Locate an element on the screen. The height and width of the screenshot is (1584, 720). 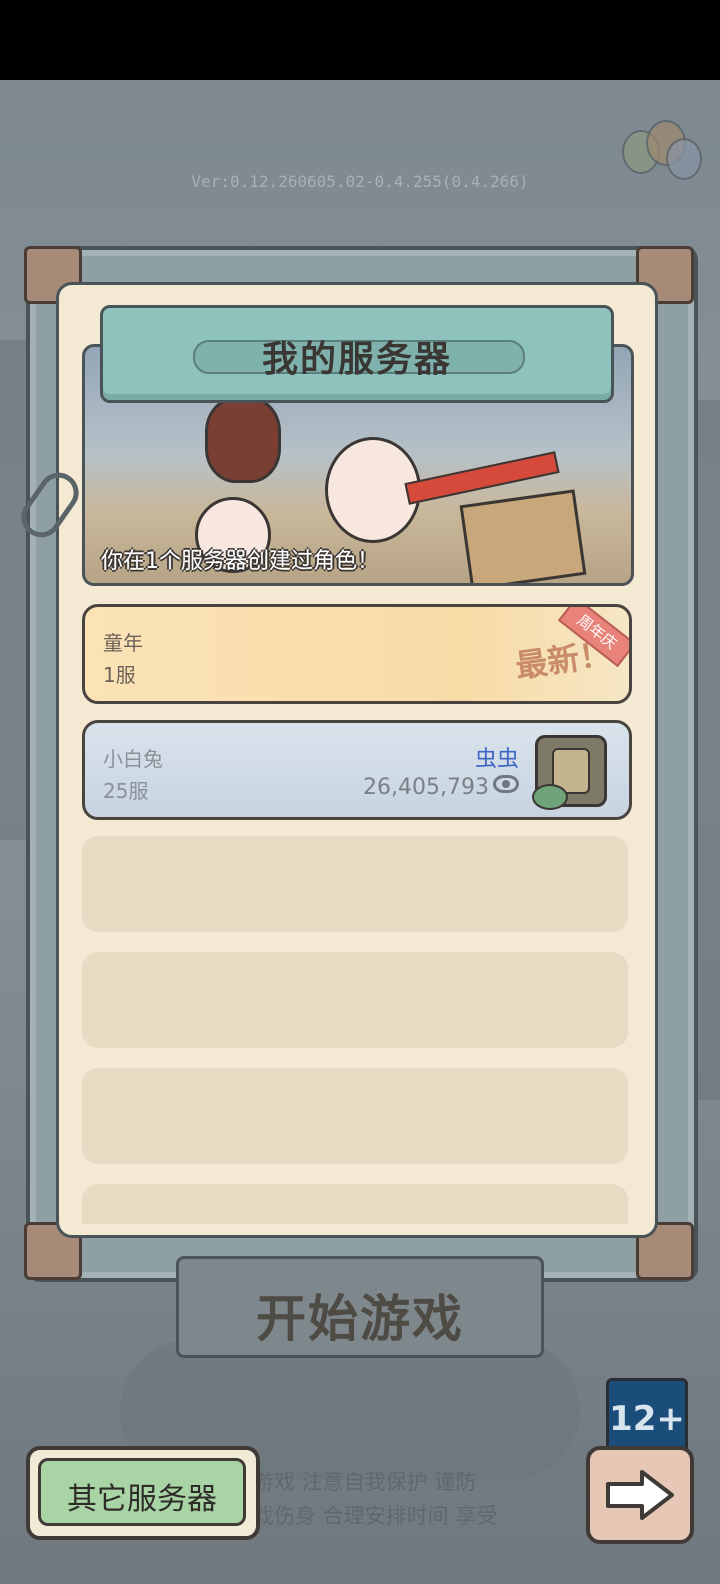
health-notice-line1: 版游戏 注意自我保护 谨防 is located at coordinates (354, 1482).